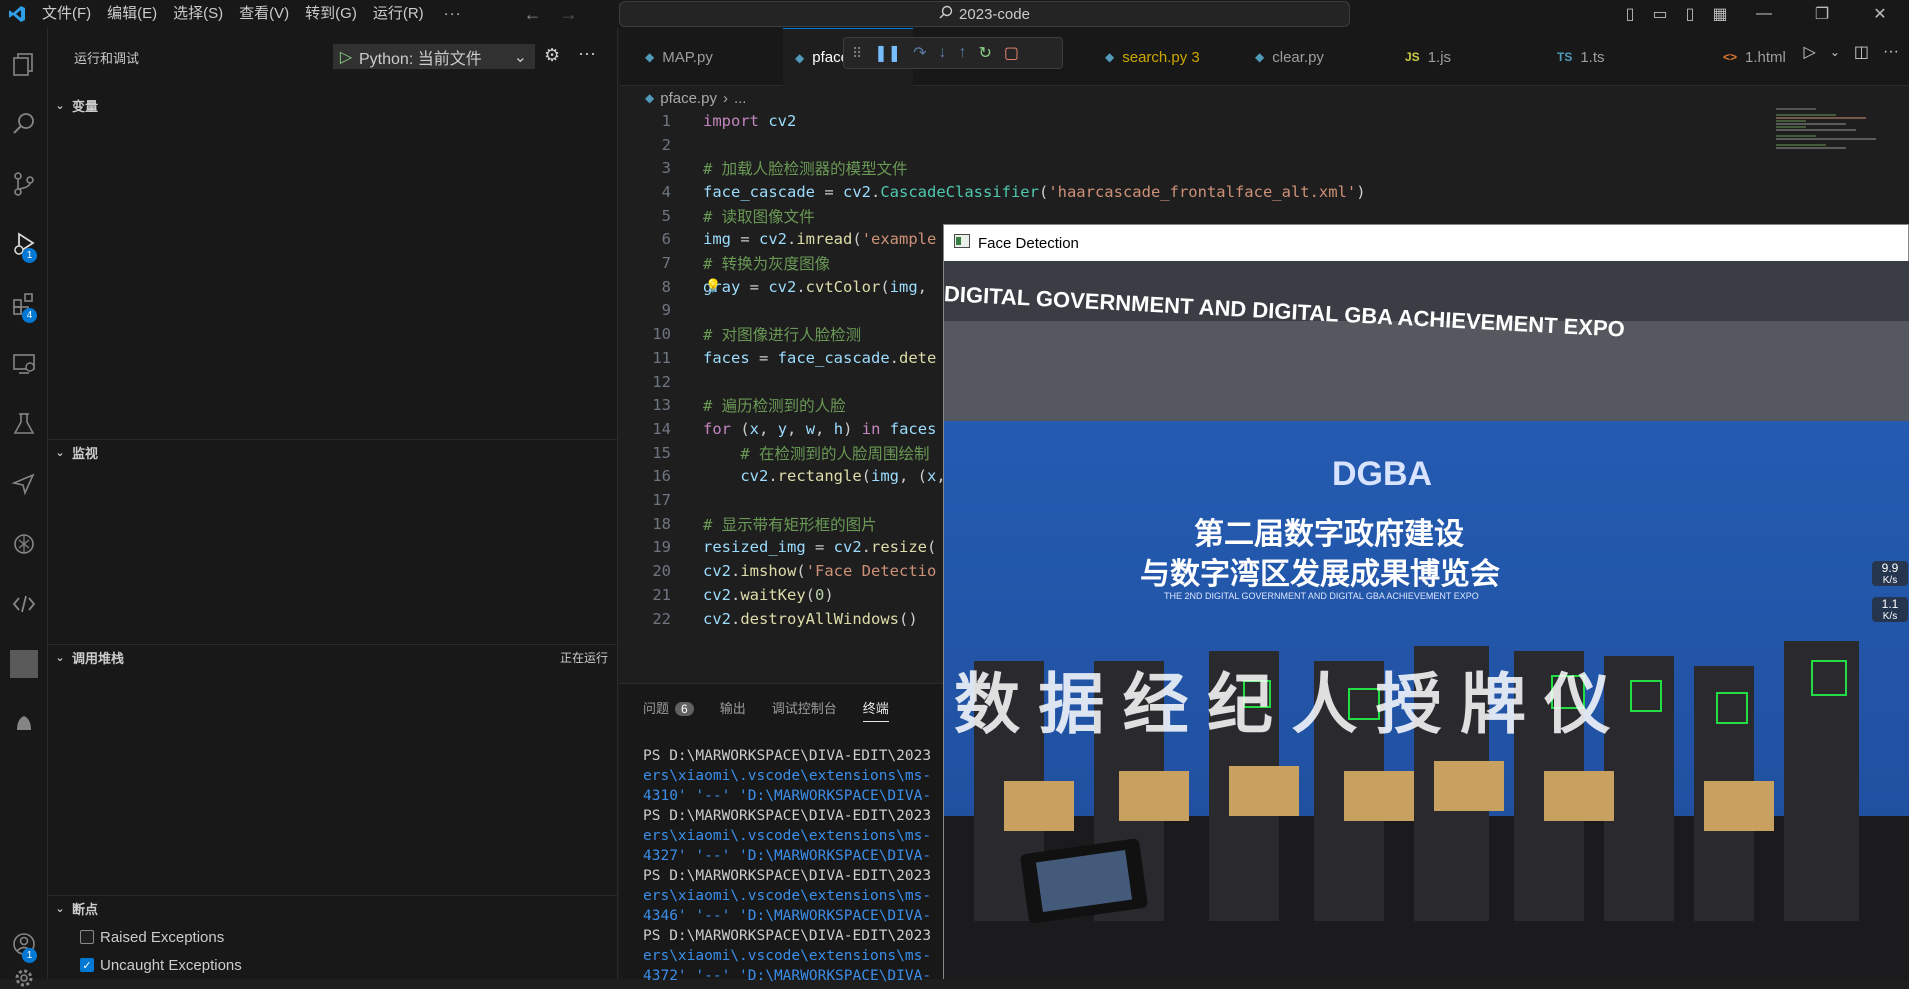 The width and height of the screenshot is (1909, 989). Describe the element at coordinates (24, 364) in the screenshot. I see `remote-explorer-icon` at that location.